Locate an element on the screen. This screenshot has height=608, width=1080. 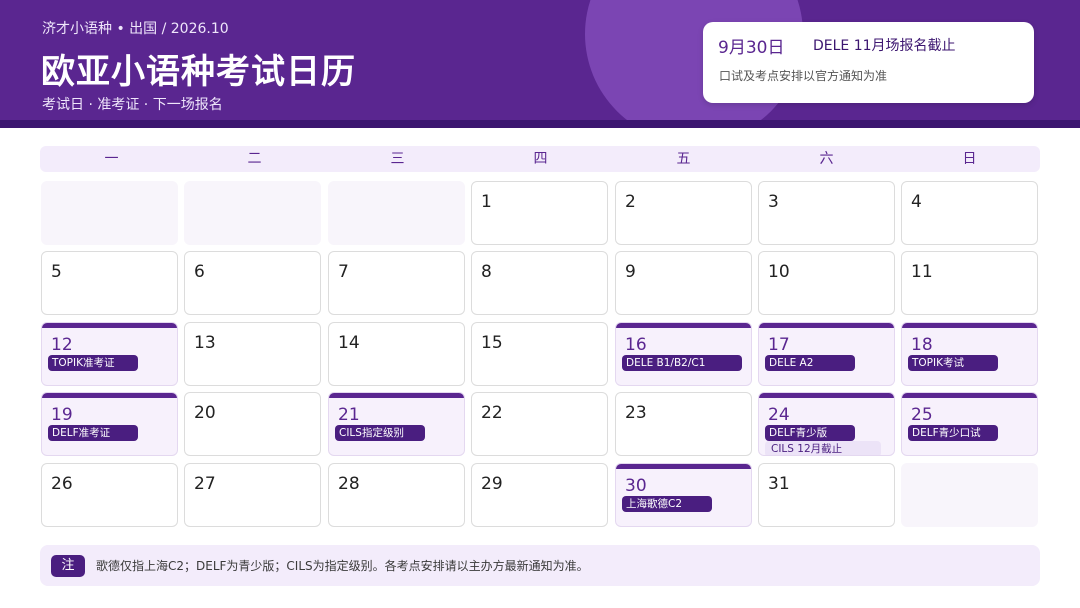
event-tag: DELF准考证 is located at coordinates (93, 433).